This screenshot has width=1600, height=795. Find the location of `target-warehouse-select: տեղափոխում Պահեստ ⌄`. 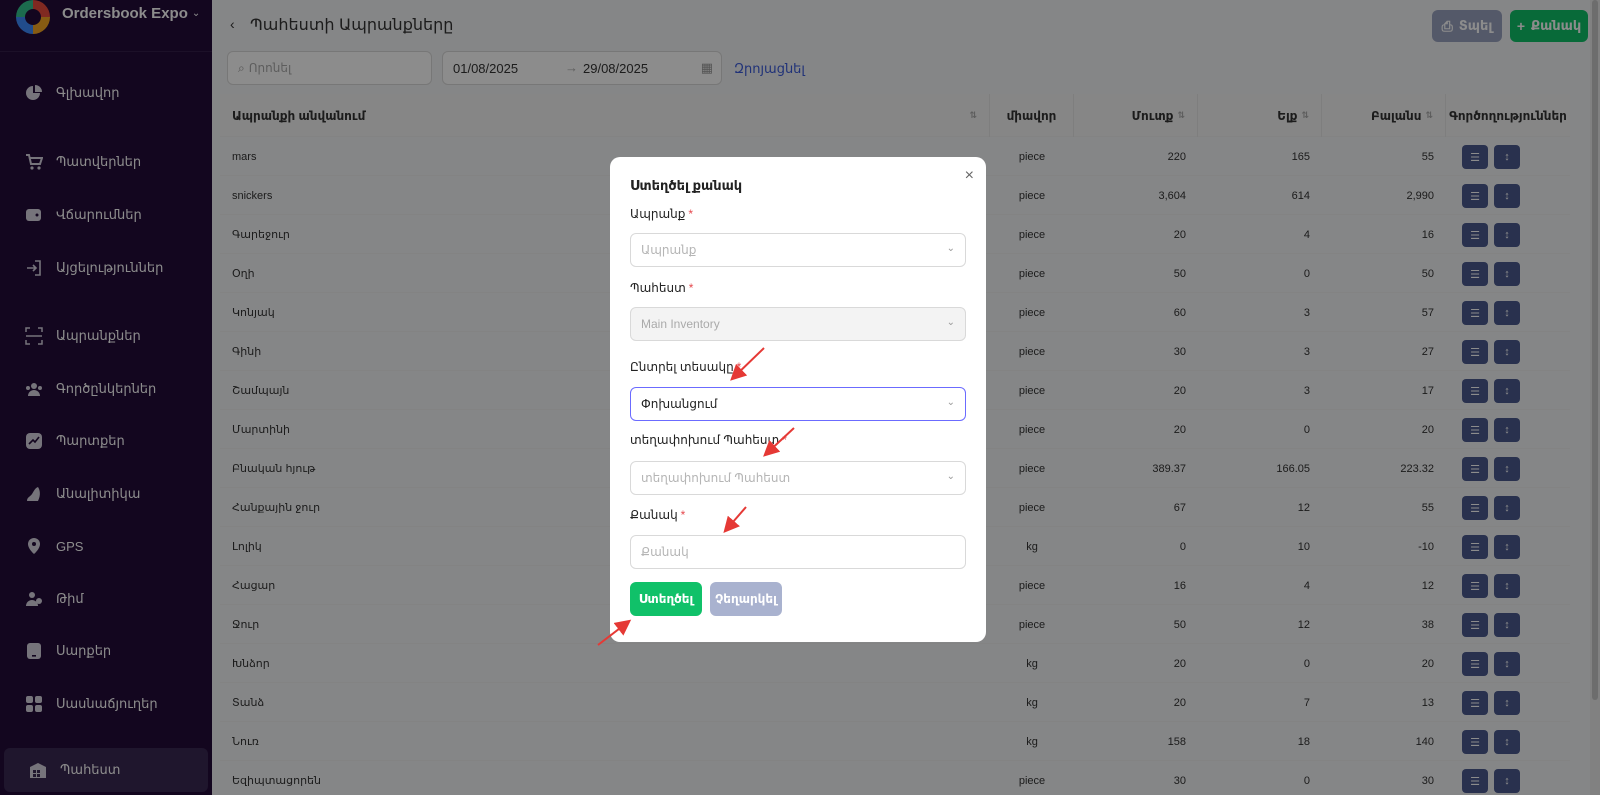

target-warehouse-select: տեղափոխում Պահեստ ⌄ is located at coordinates (798, 478).